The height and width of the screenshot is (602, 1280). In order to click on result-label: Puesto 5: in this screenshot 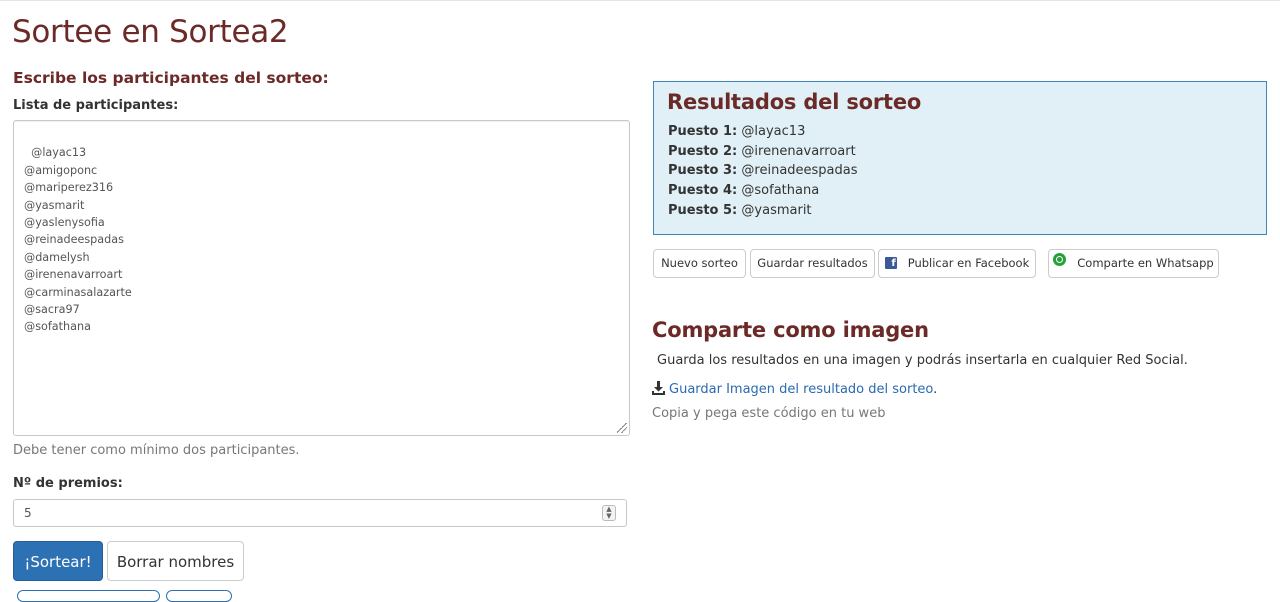, I will do `click(703, 210)`.